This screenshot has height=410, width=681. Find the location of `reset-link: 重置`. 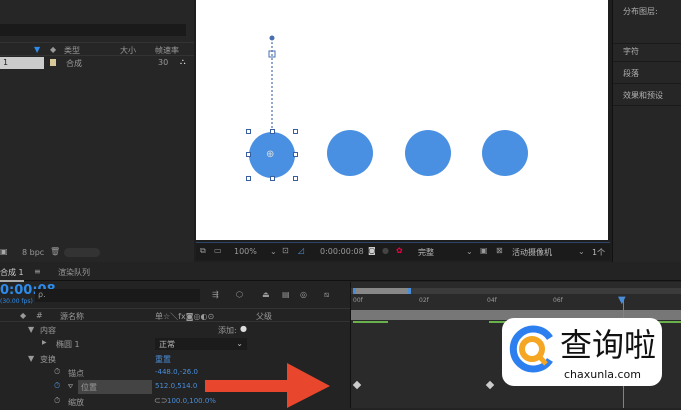

reset-link: 重置 is located at coordinates (163, 359).